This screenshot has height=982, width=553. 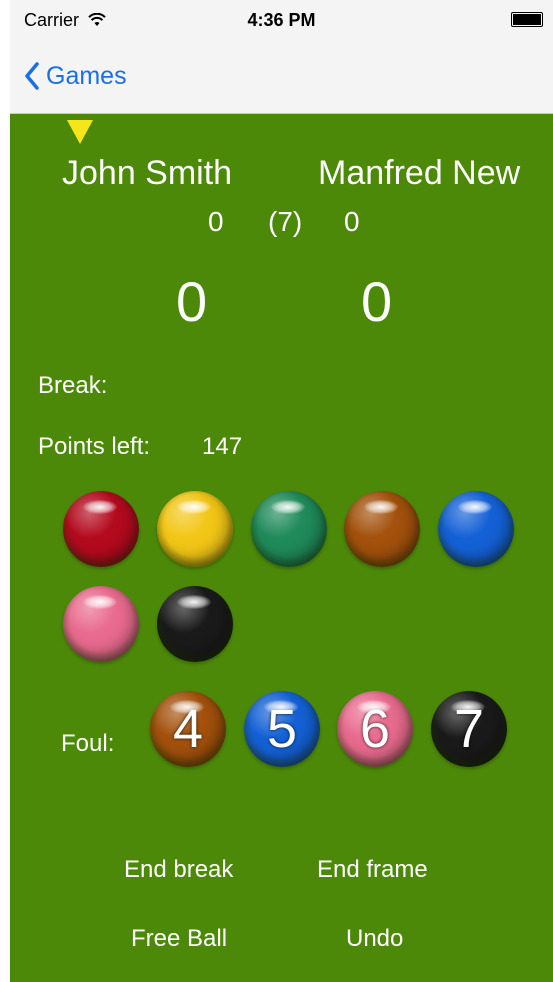 I want to click on player1-score: 0, so click(x=192, y=301).